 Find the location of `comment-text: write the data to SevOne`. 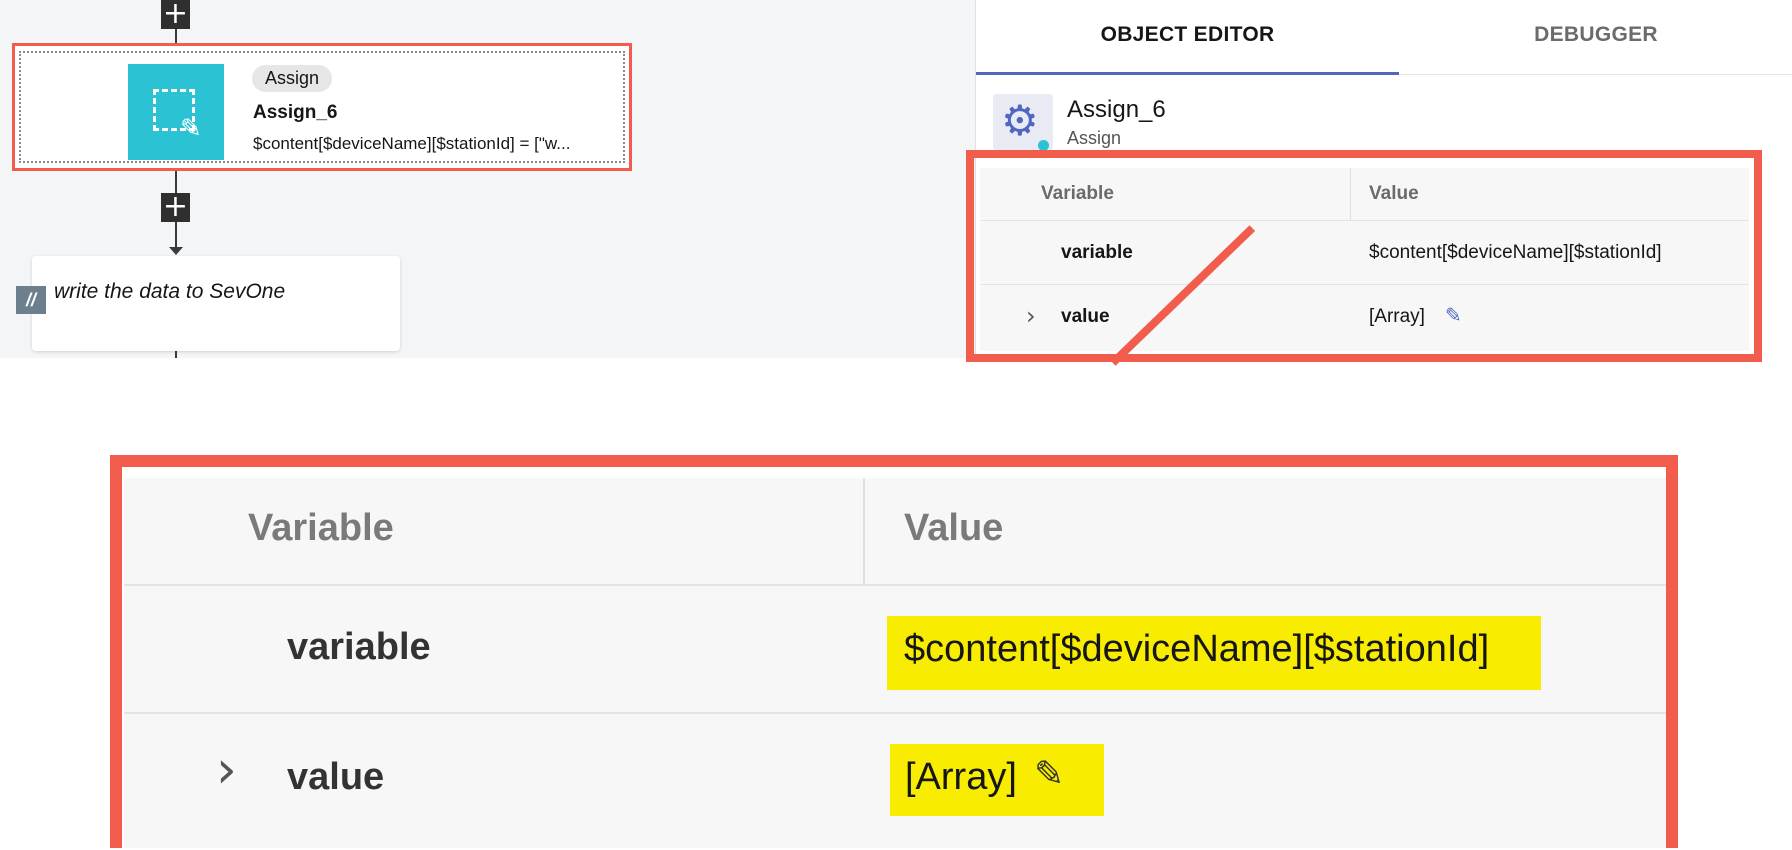

comment-text: write the data to SevOne is located at coordinates (170, 291).